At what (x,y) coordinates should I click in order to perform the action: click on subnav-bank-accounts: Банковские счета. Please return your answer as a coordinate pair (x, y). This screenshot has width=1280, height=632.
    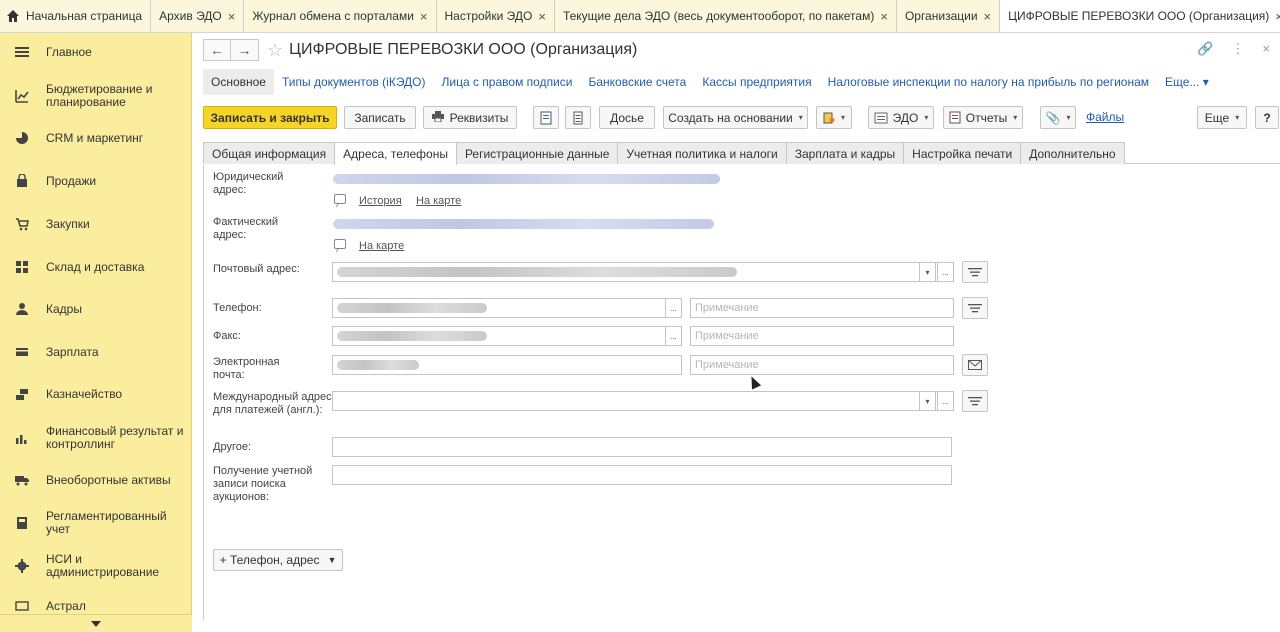
    Looking at the image, I should click on (637, 82).